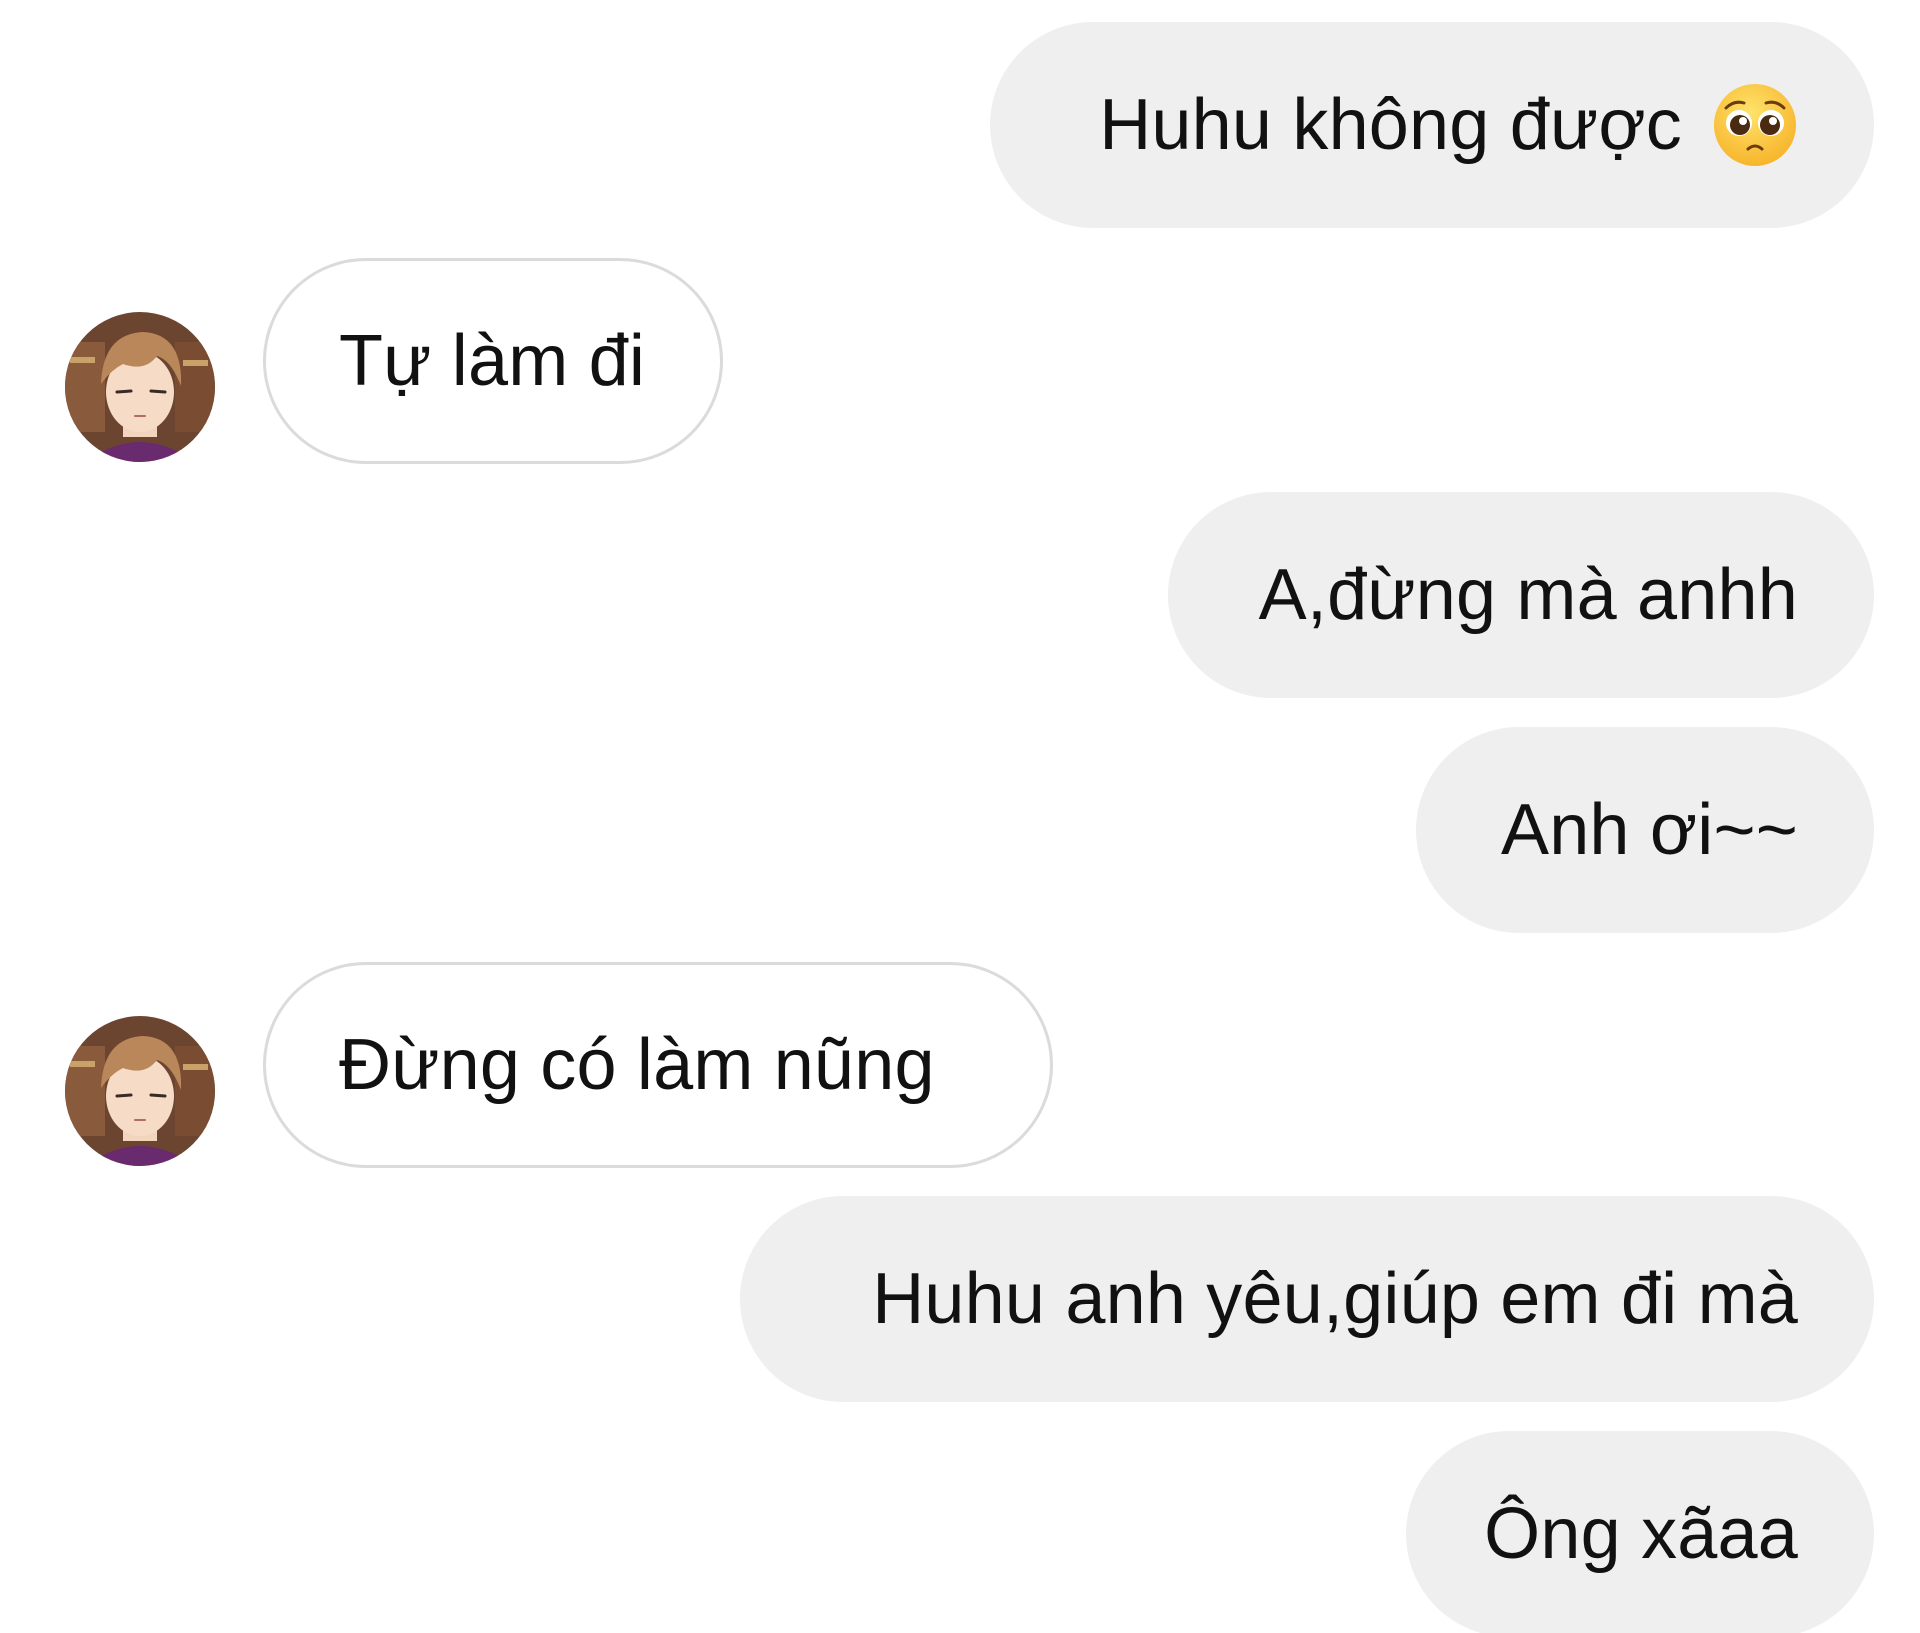  I want to click on message-text: Tự làm đi, so click(492, 361).